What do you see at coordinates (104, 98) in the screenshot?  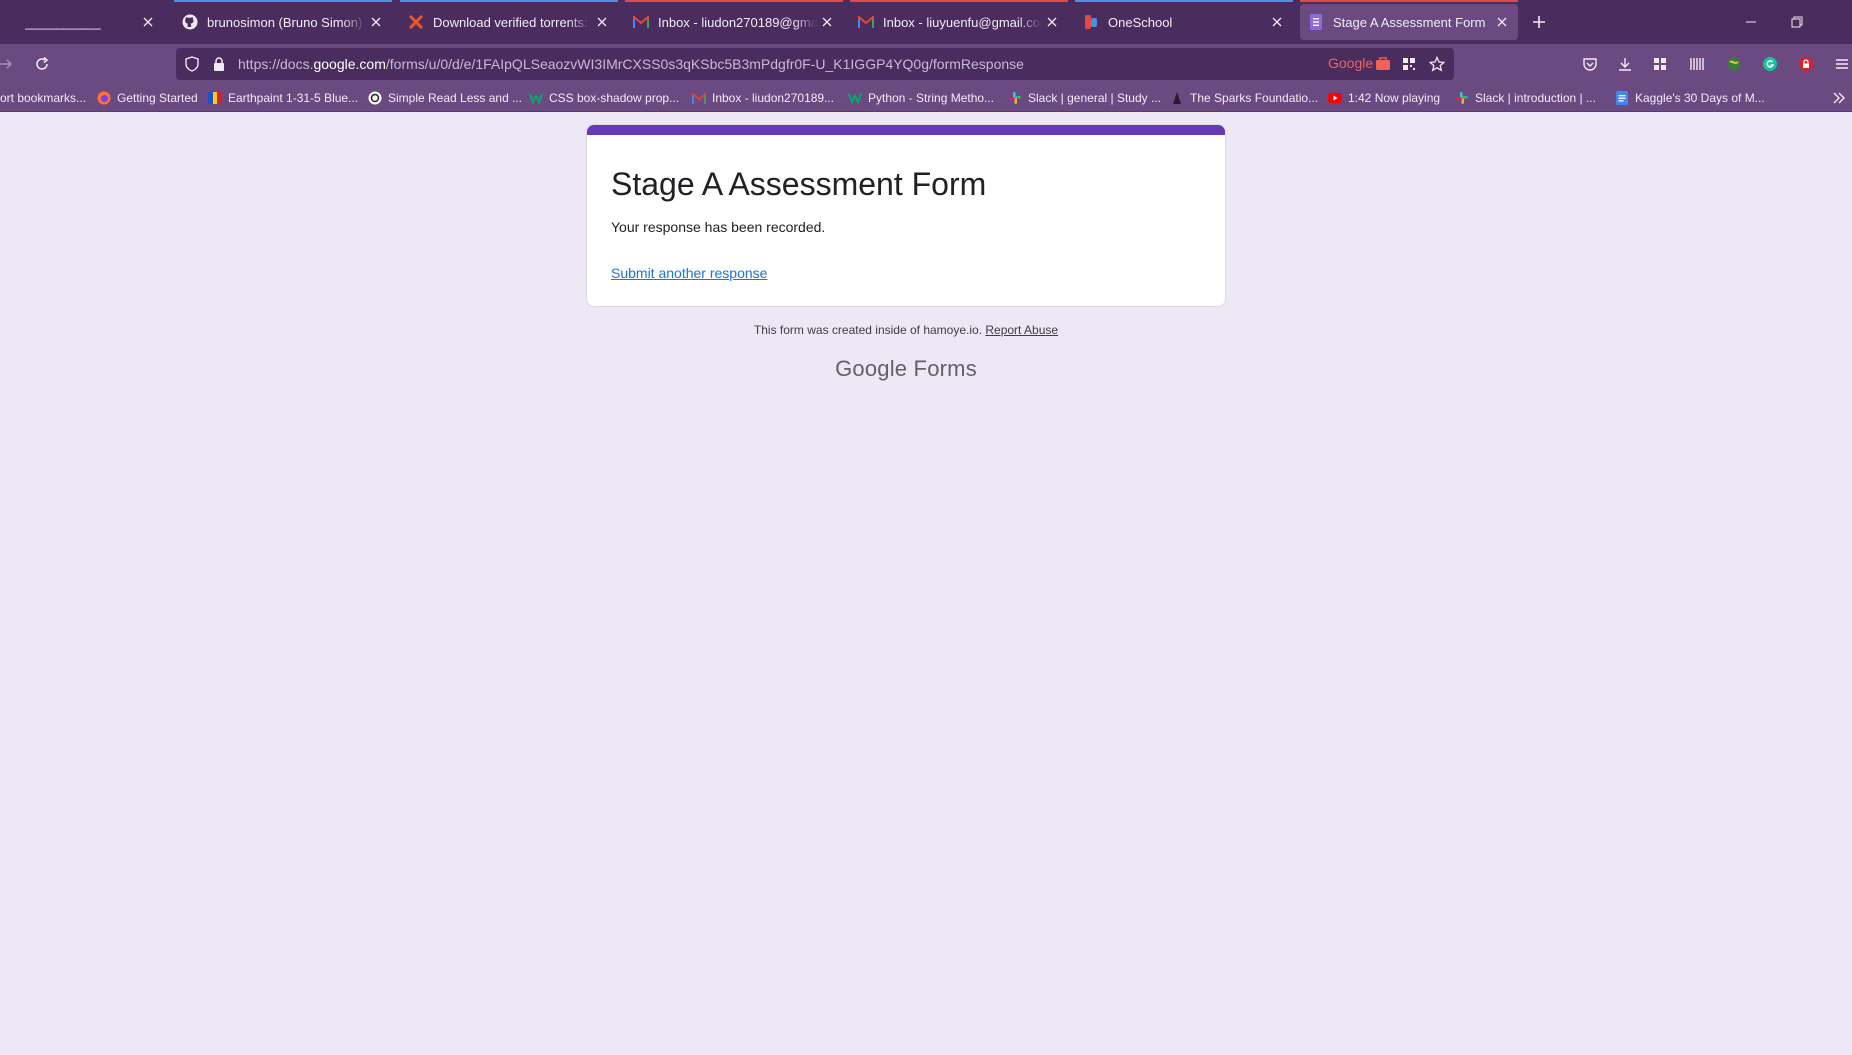 I see `firefox-icon` at bounding box center [104, 98].